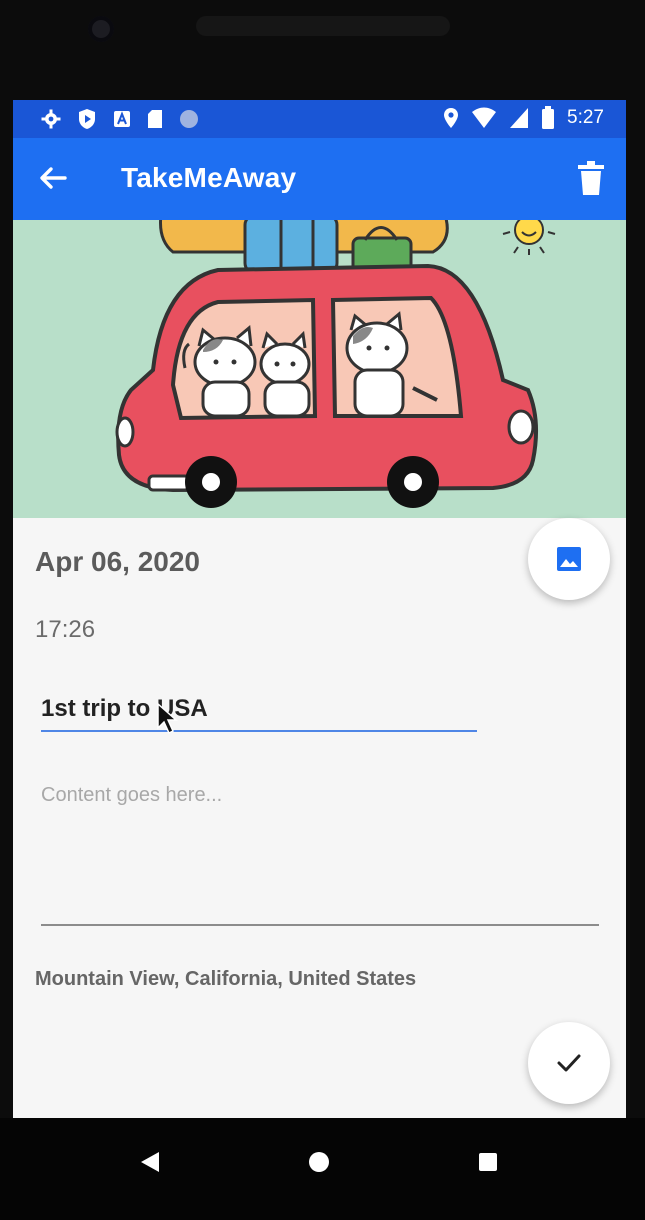  I want to click on home-circle-icon, so click(319, 1162).